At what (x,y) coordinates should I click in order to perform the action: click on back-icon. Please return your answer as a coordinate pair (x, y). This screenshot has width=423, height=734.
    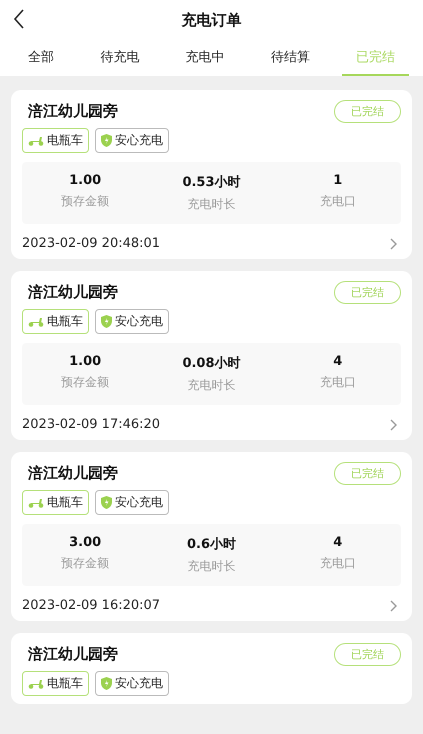
    Looking at the image, I should click on (19, 19).